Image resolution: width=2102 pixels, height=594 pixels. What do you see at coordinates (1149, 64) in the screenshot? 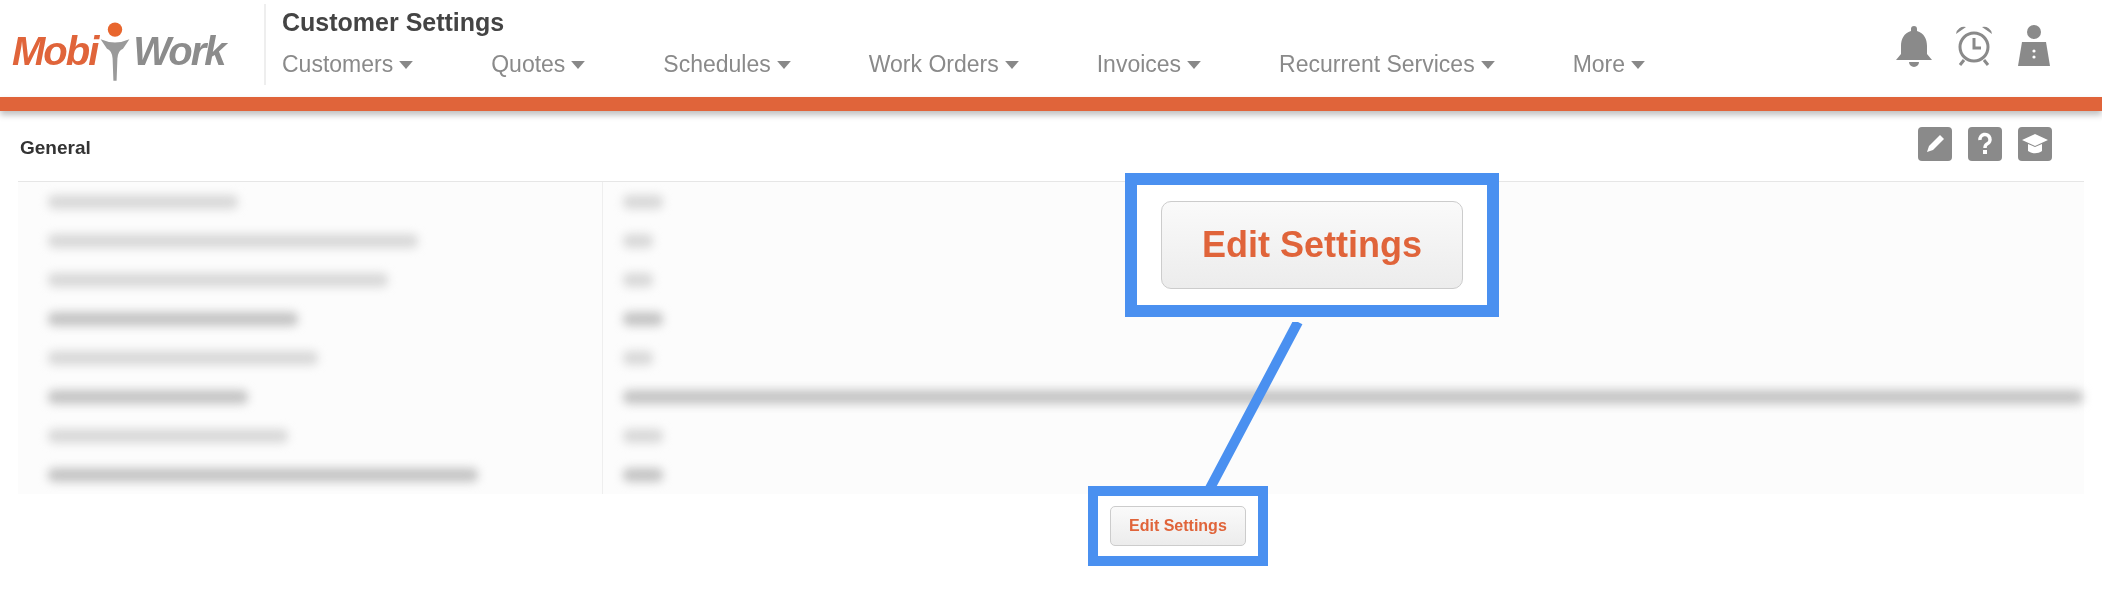
I see `nav-menu: Invoices` at bounding box center [1149, 64].